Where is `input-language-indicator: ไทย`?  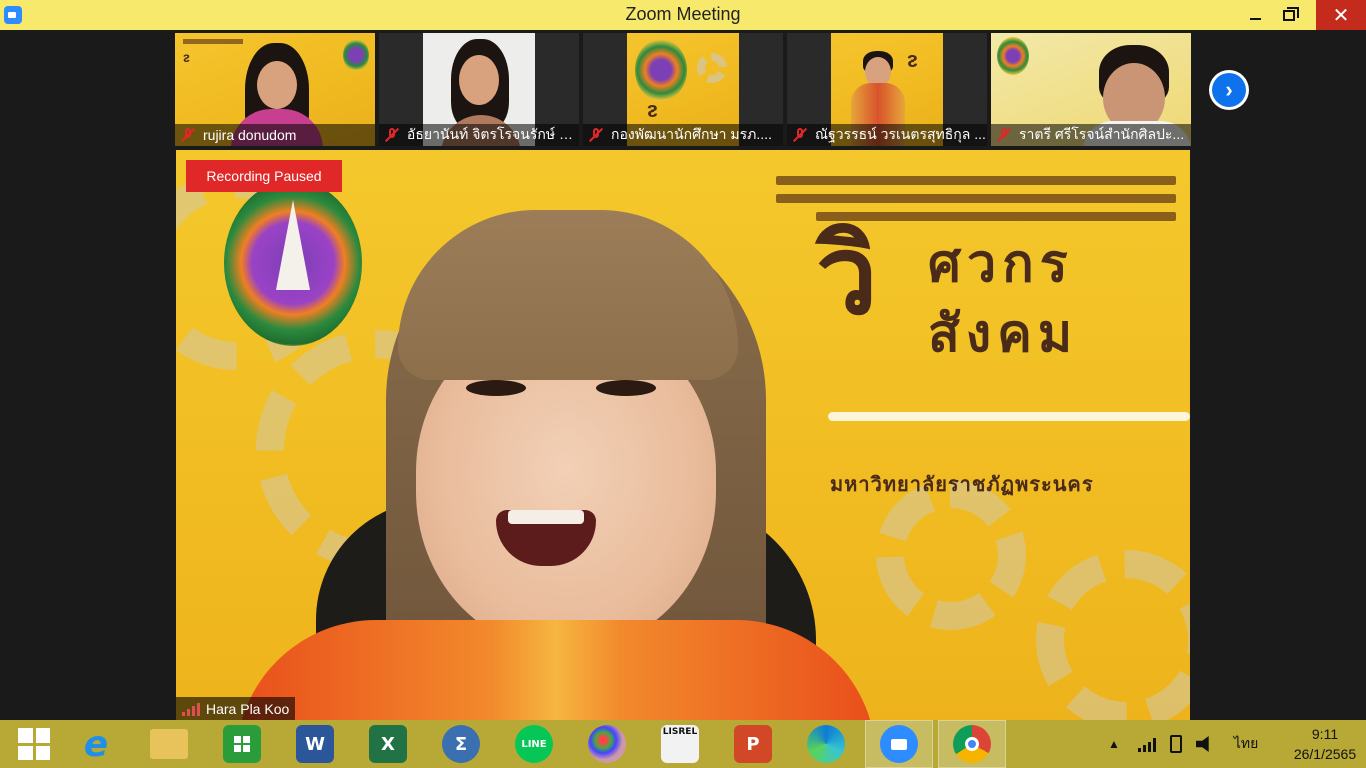
input-language-indicator: ไทย is located at coordinates (1246, 744).